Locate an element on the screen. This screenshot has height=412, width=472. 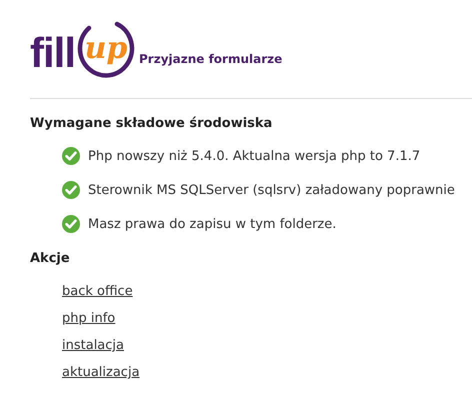
action-link: php info is located at coordinates (89, 318).